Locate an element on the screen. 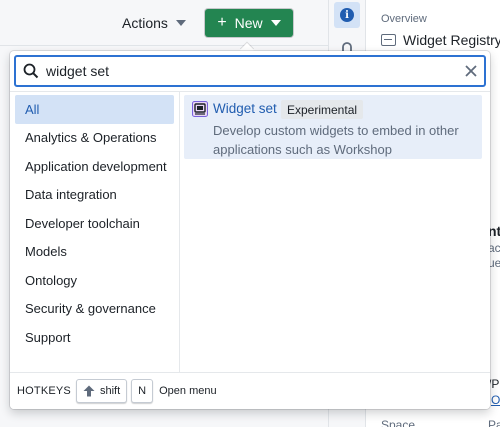  overview-label: Overview is located at coordinates (404, 19).